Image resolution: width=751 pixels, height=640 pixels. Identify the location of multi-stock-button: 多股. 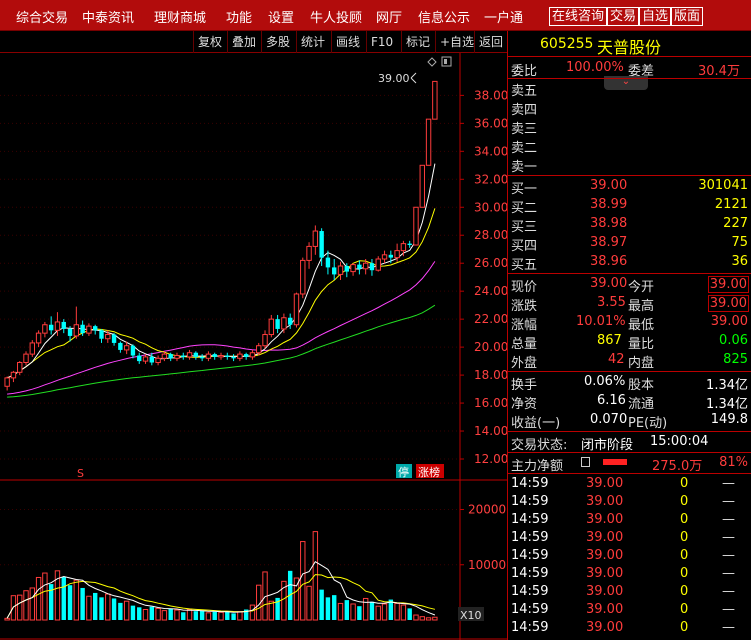
(277, 42).